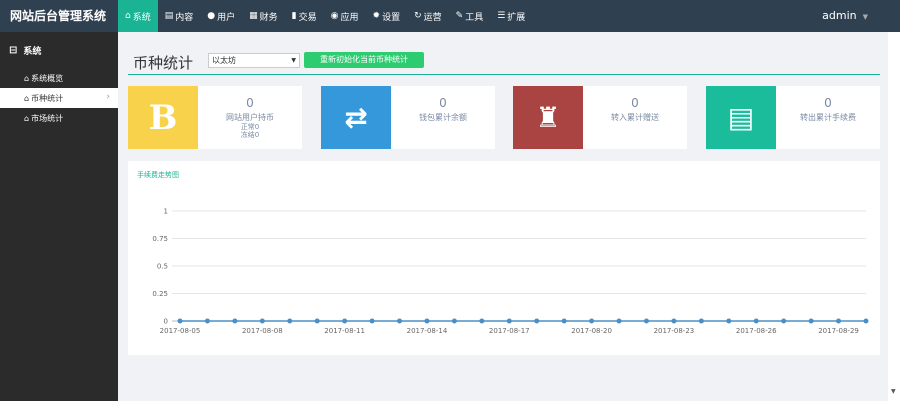 The width and height of the screenshot is (900, 401). Describe the element at coordinates (250, 127) in the screenshot. I see `card-sub-value: 正常0` at that location.